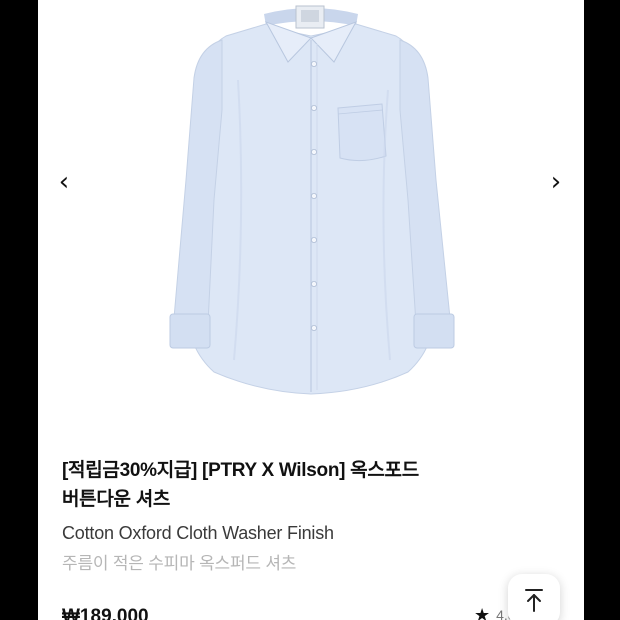 The image size is (620, 620). I want to click on star-icon: ★, so click(482, 612).